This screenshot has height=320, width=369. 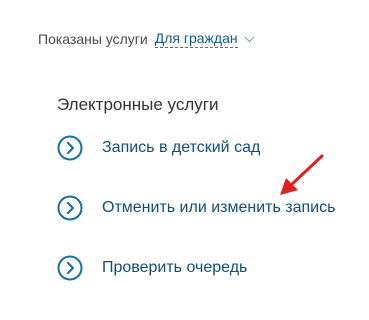 I want to click on filter-value: Для граждан, so click(x=196, y=39).